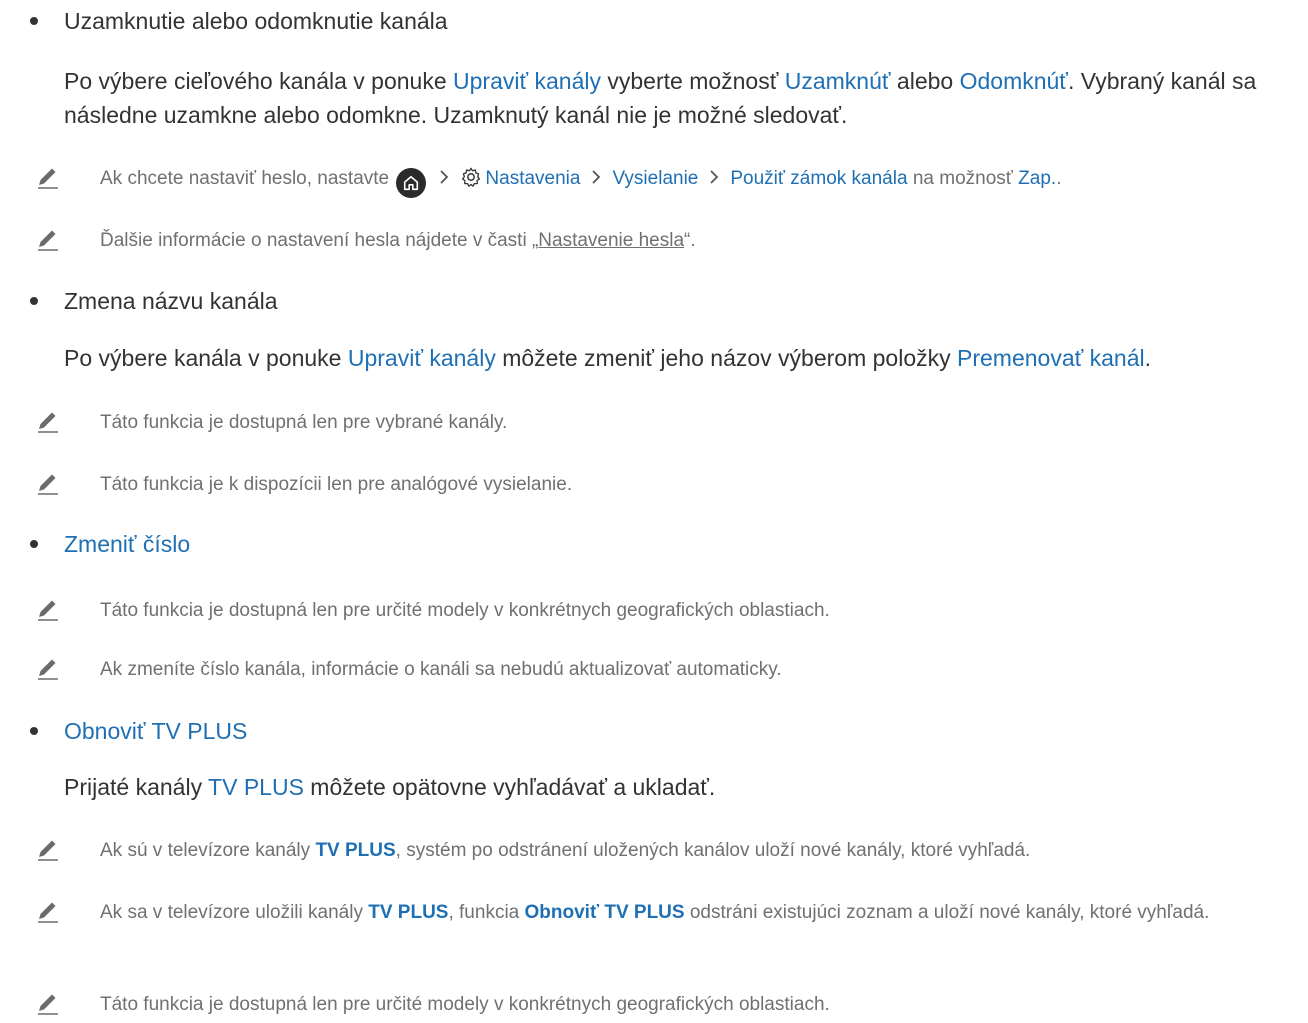 The height and width of the screenshot is (1023, 1308). What do you see at coordinates (471, 177) in the screenshot?
I see `gear-icon` at bounding box center [471, 177].